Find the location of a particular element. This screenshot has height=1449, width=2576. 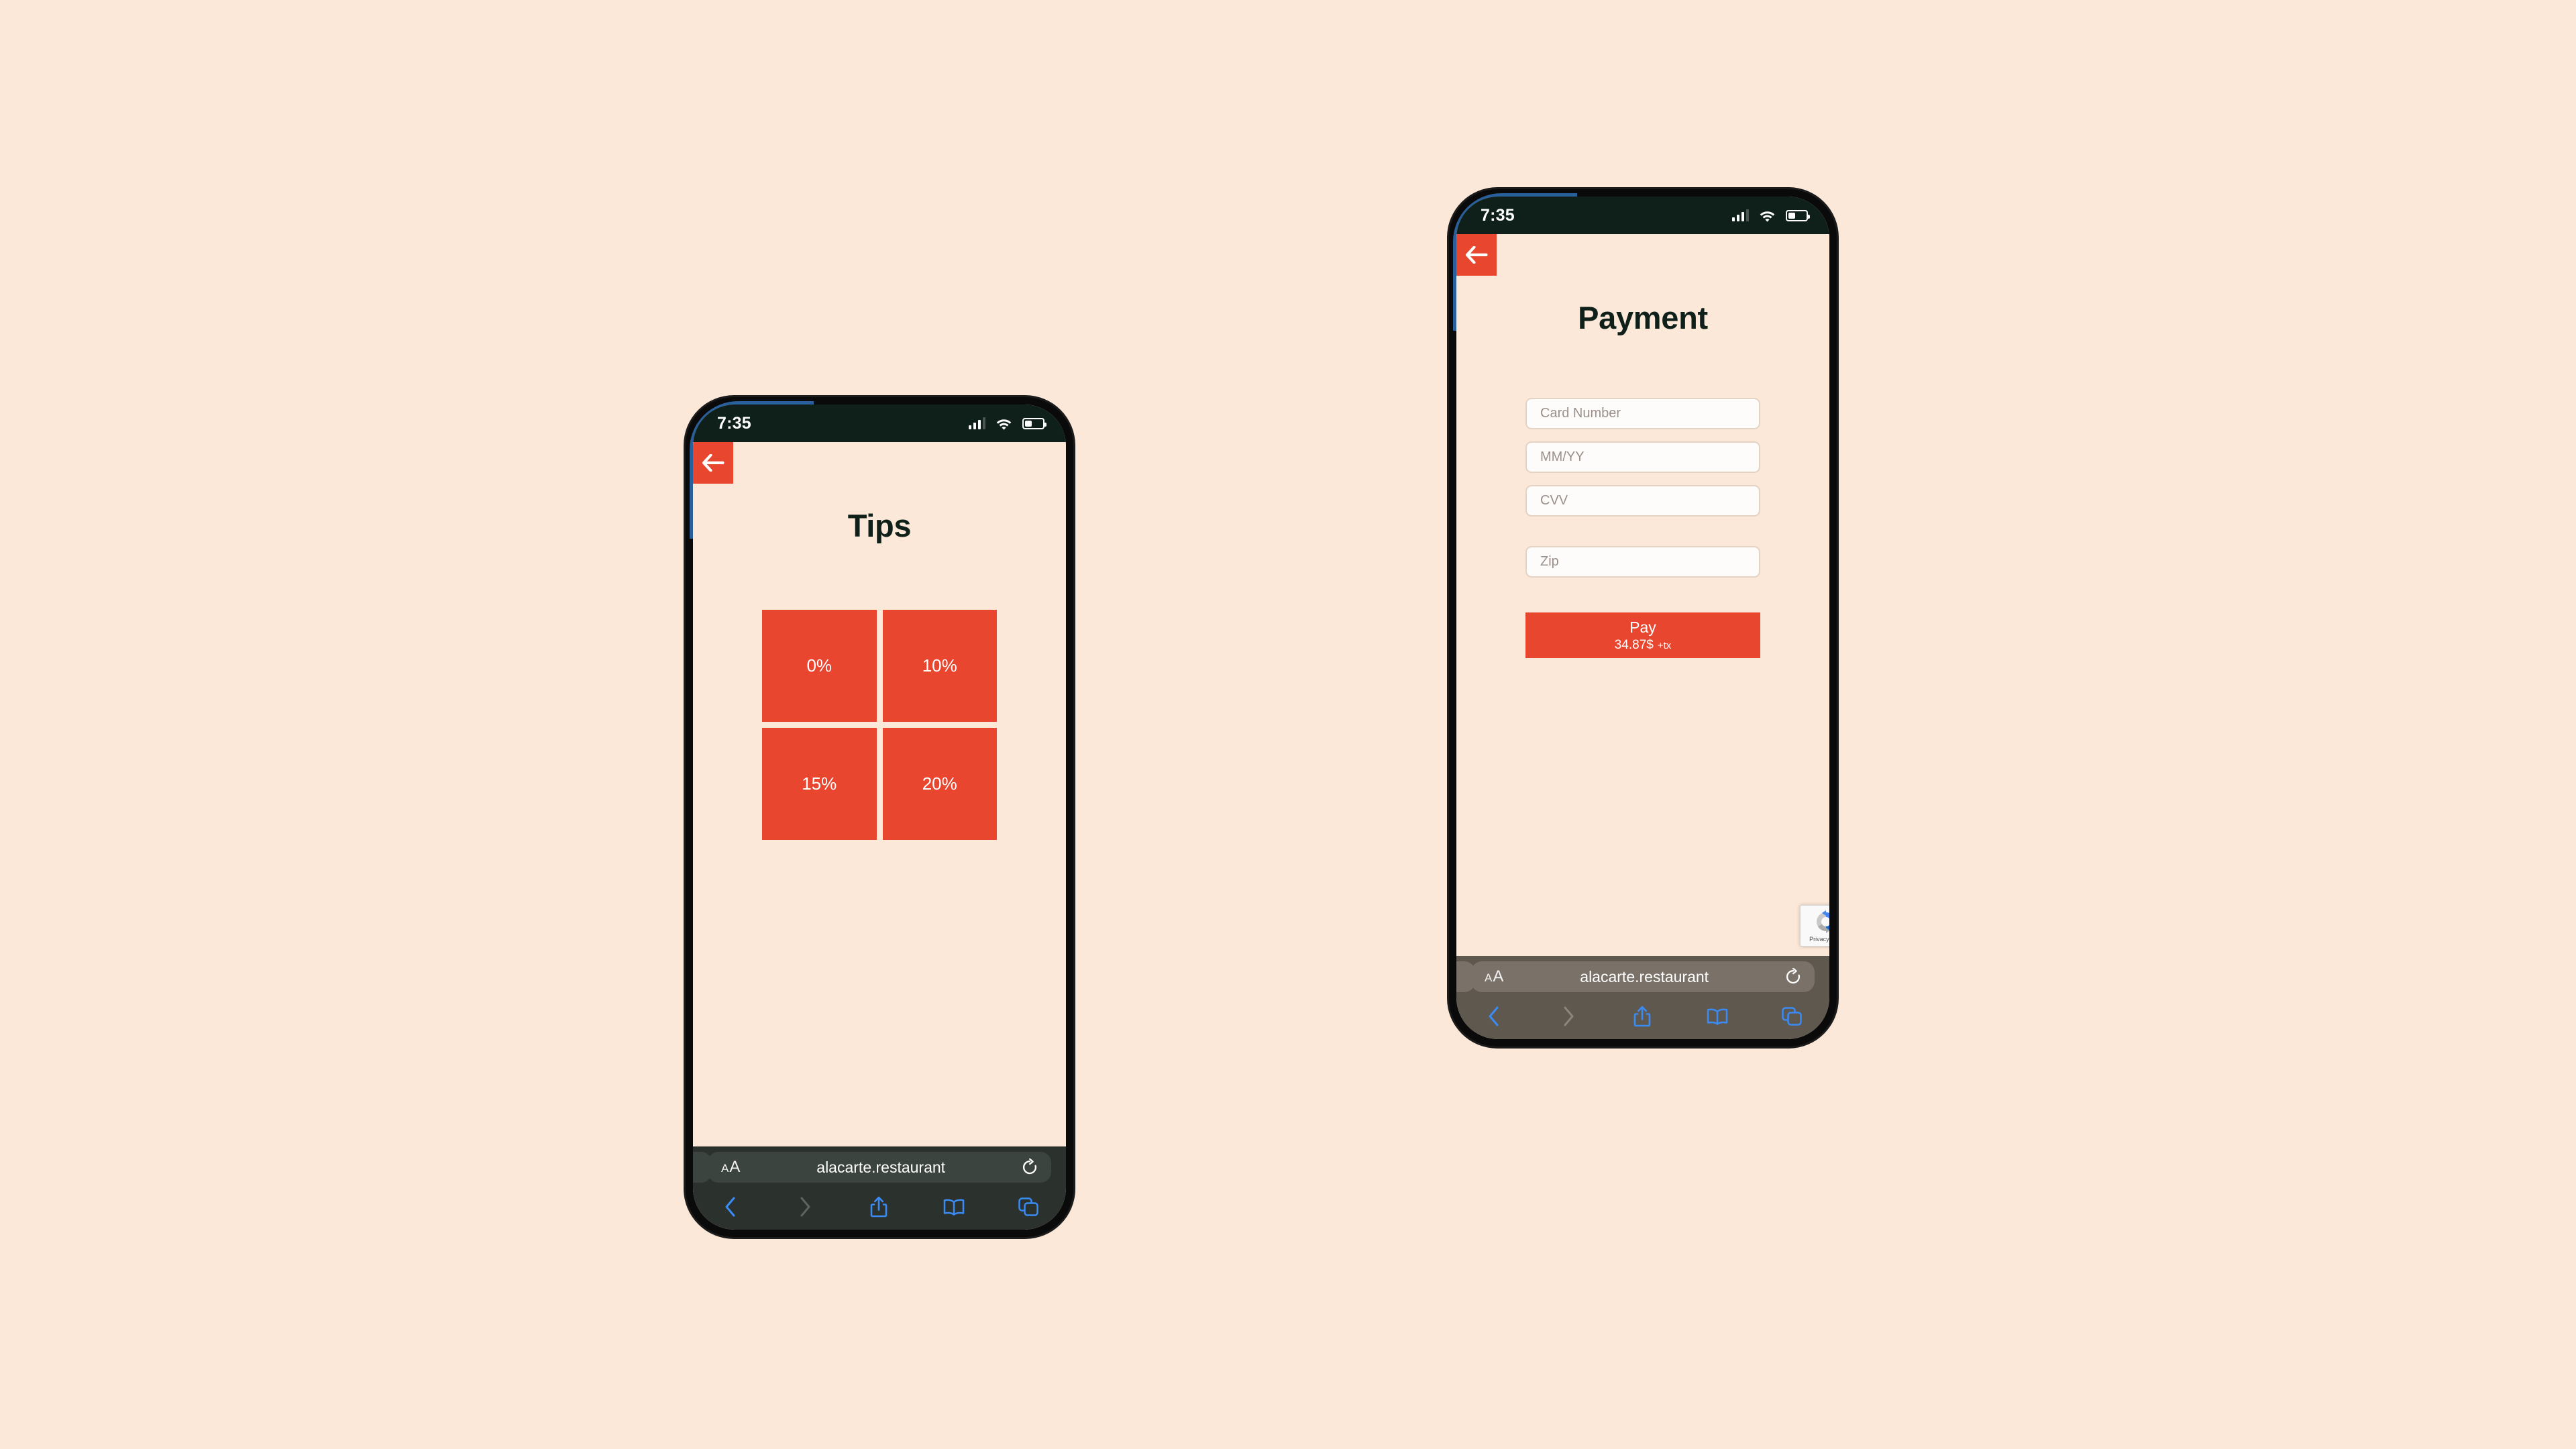

page-title: Payment is located at coordinates (1643, 317).